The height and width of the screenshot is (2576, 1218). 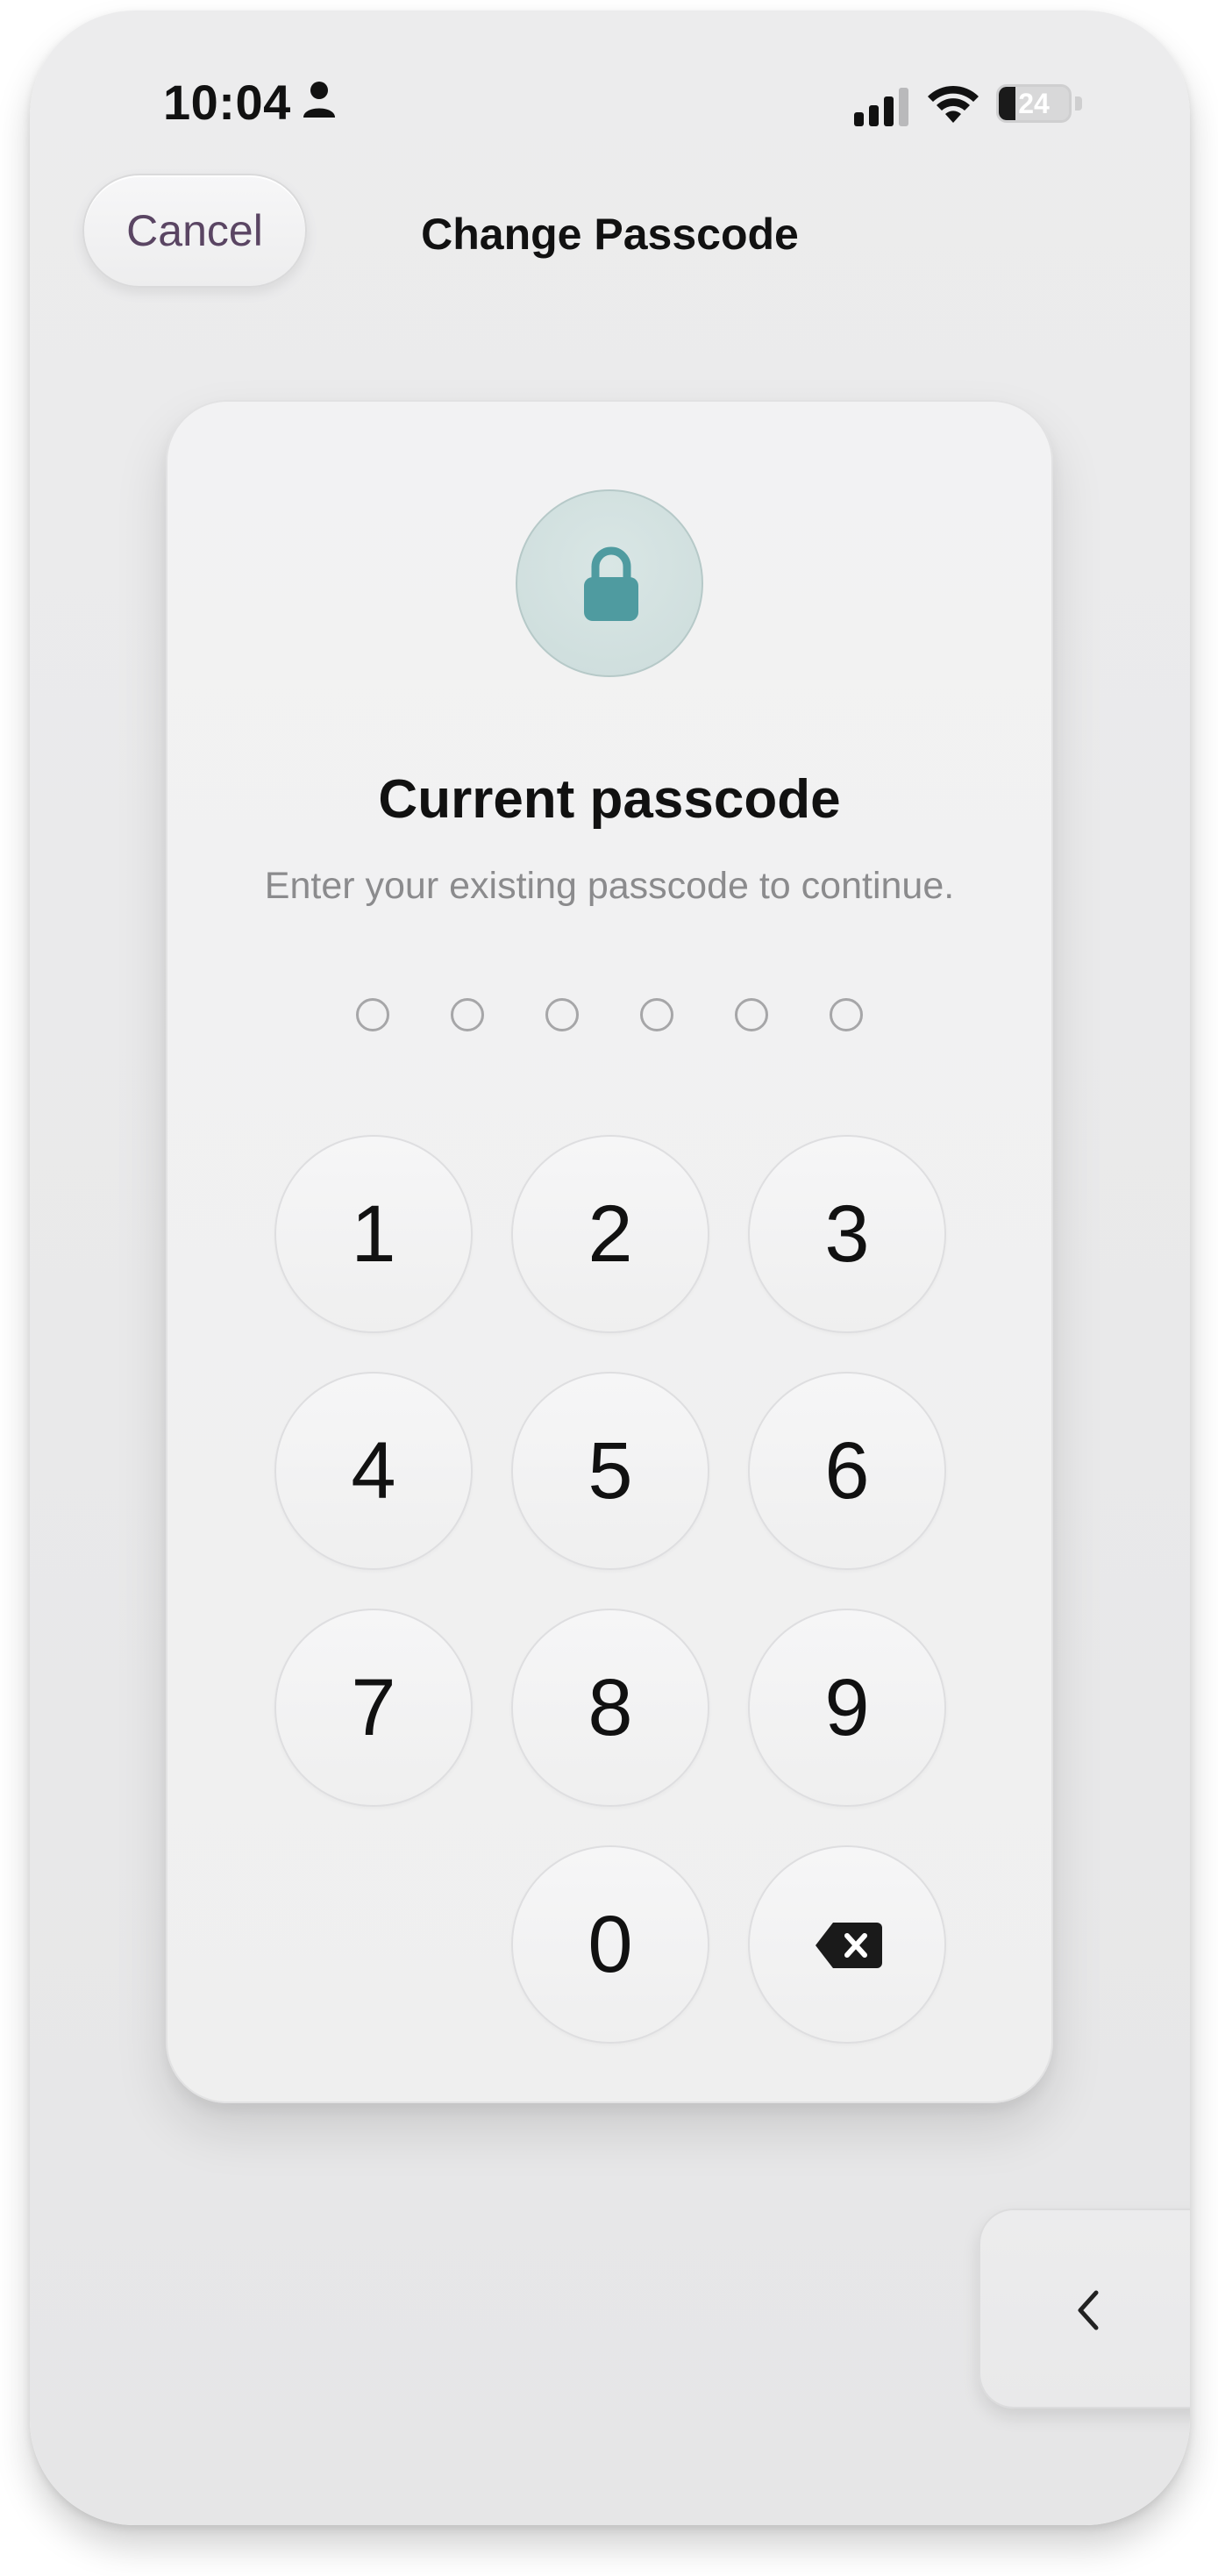 What do you see at coordinates (954, 104) in the screenshot?
I see `wifi-icon` at bounding box center [954, 104].